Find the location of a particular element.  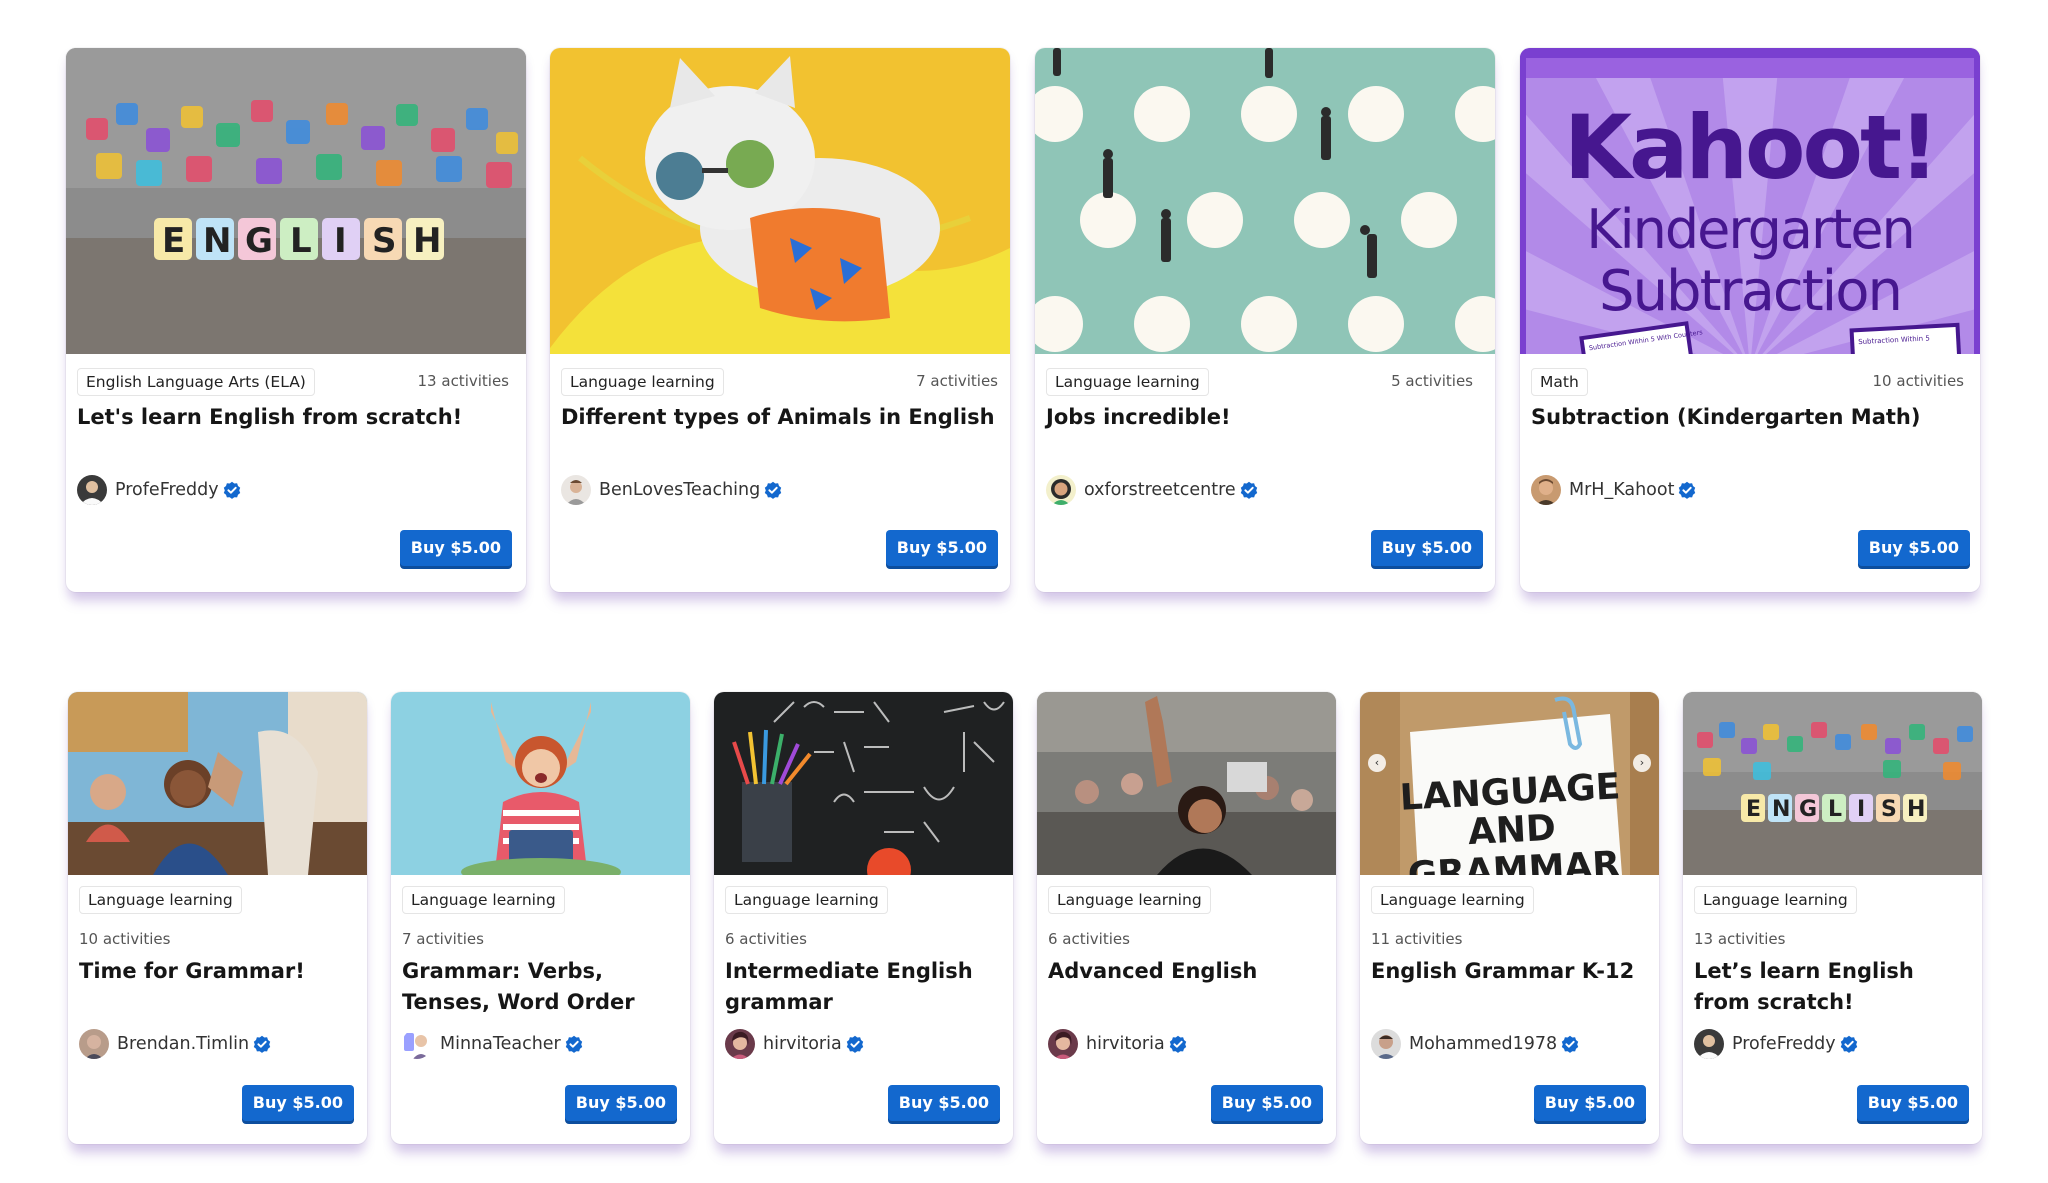

author-info: Brendan.Timlin is located at coordinates (175, 1044).